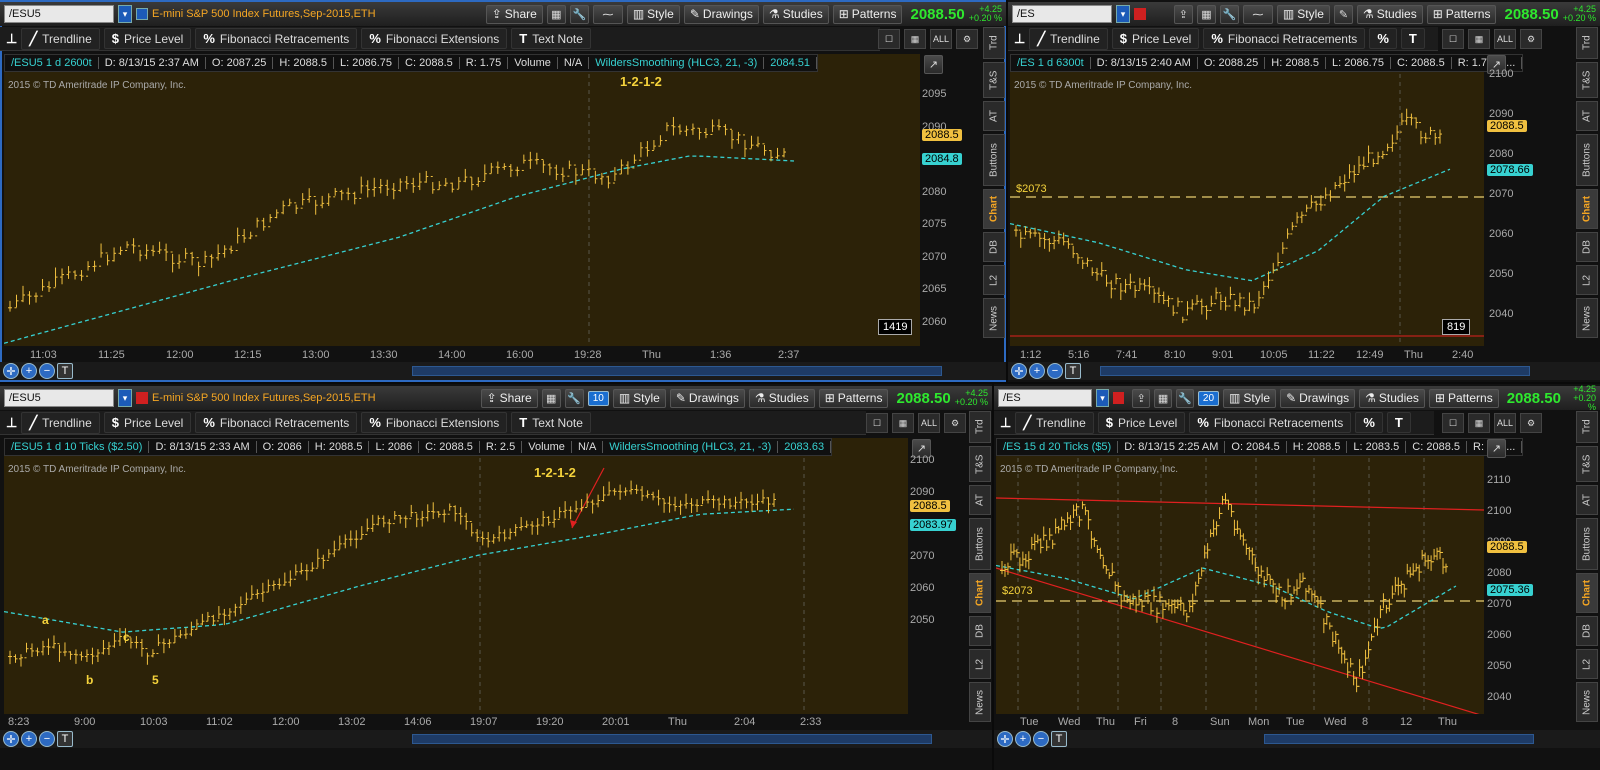 The image size is (1600, 770). What do you see at coordinates (1208, 398) in the screenshot?
I see `aggregation-box: 20` at bounding box center [1208, 398].